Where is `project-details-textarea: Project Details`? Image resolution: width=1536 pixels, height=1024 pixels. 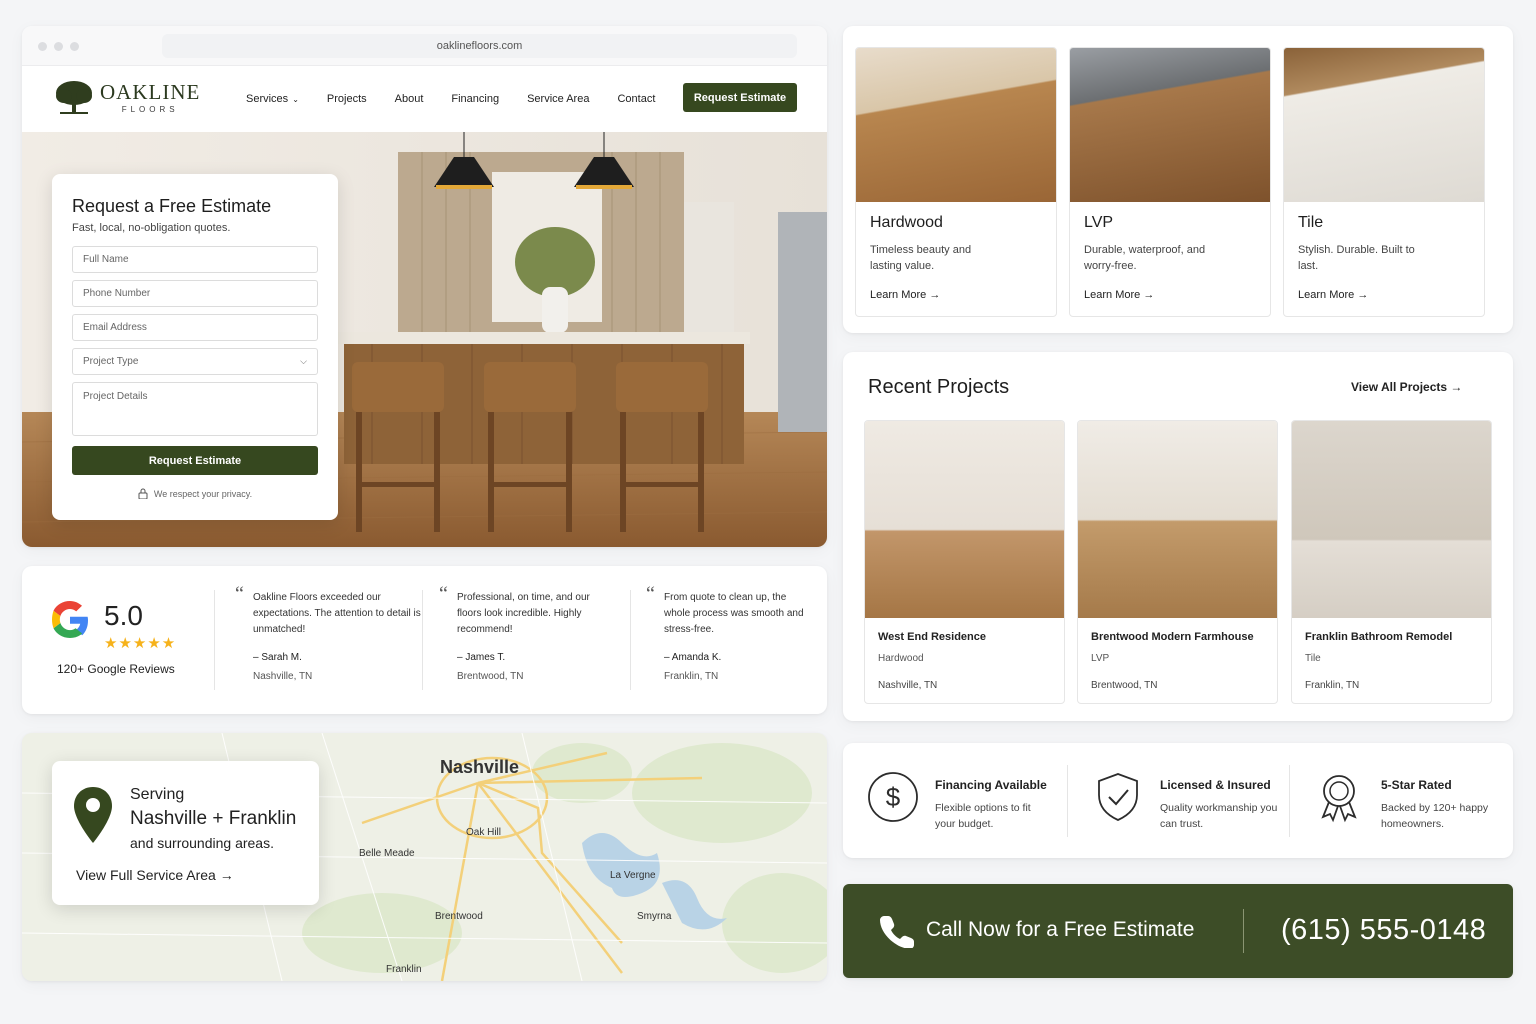
project-details-textarea: Project Details is located at coordinates (195, 409).